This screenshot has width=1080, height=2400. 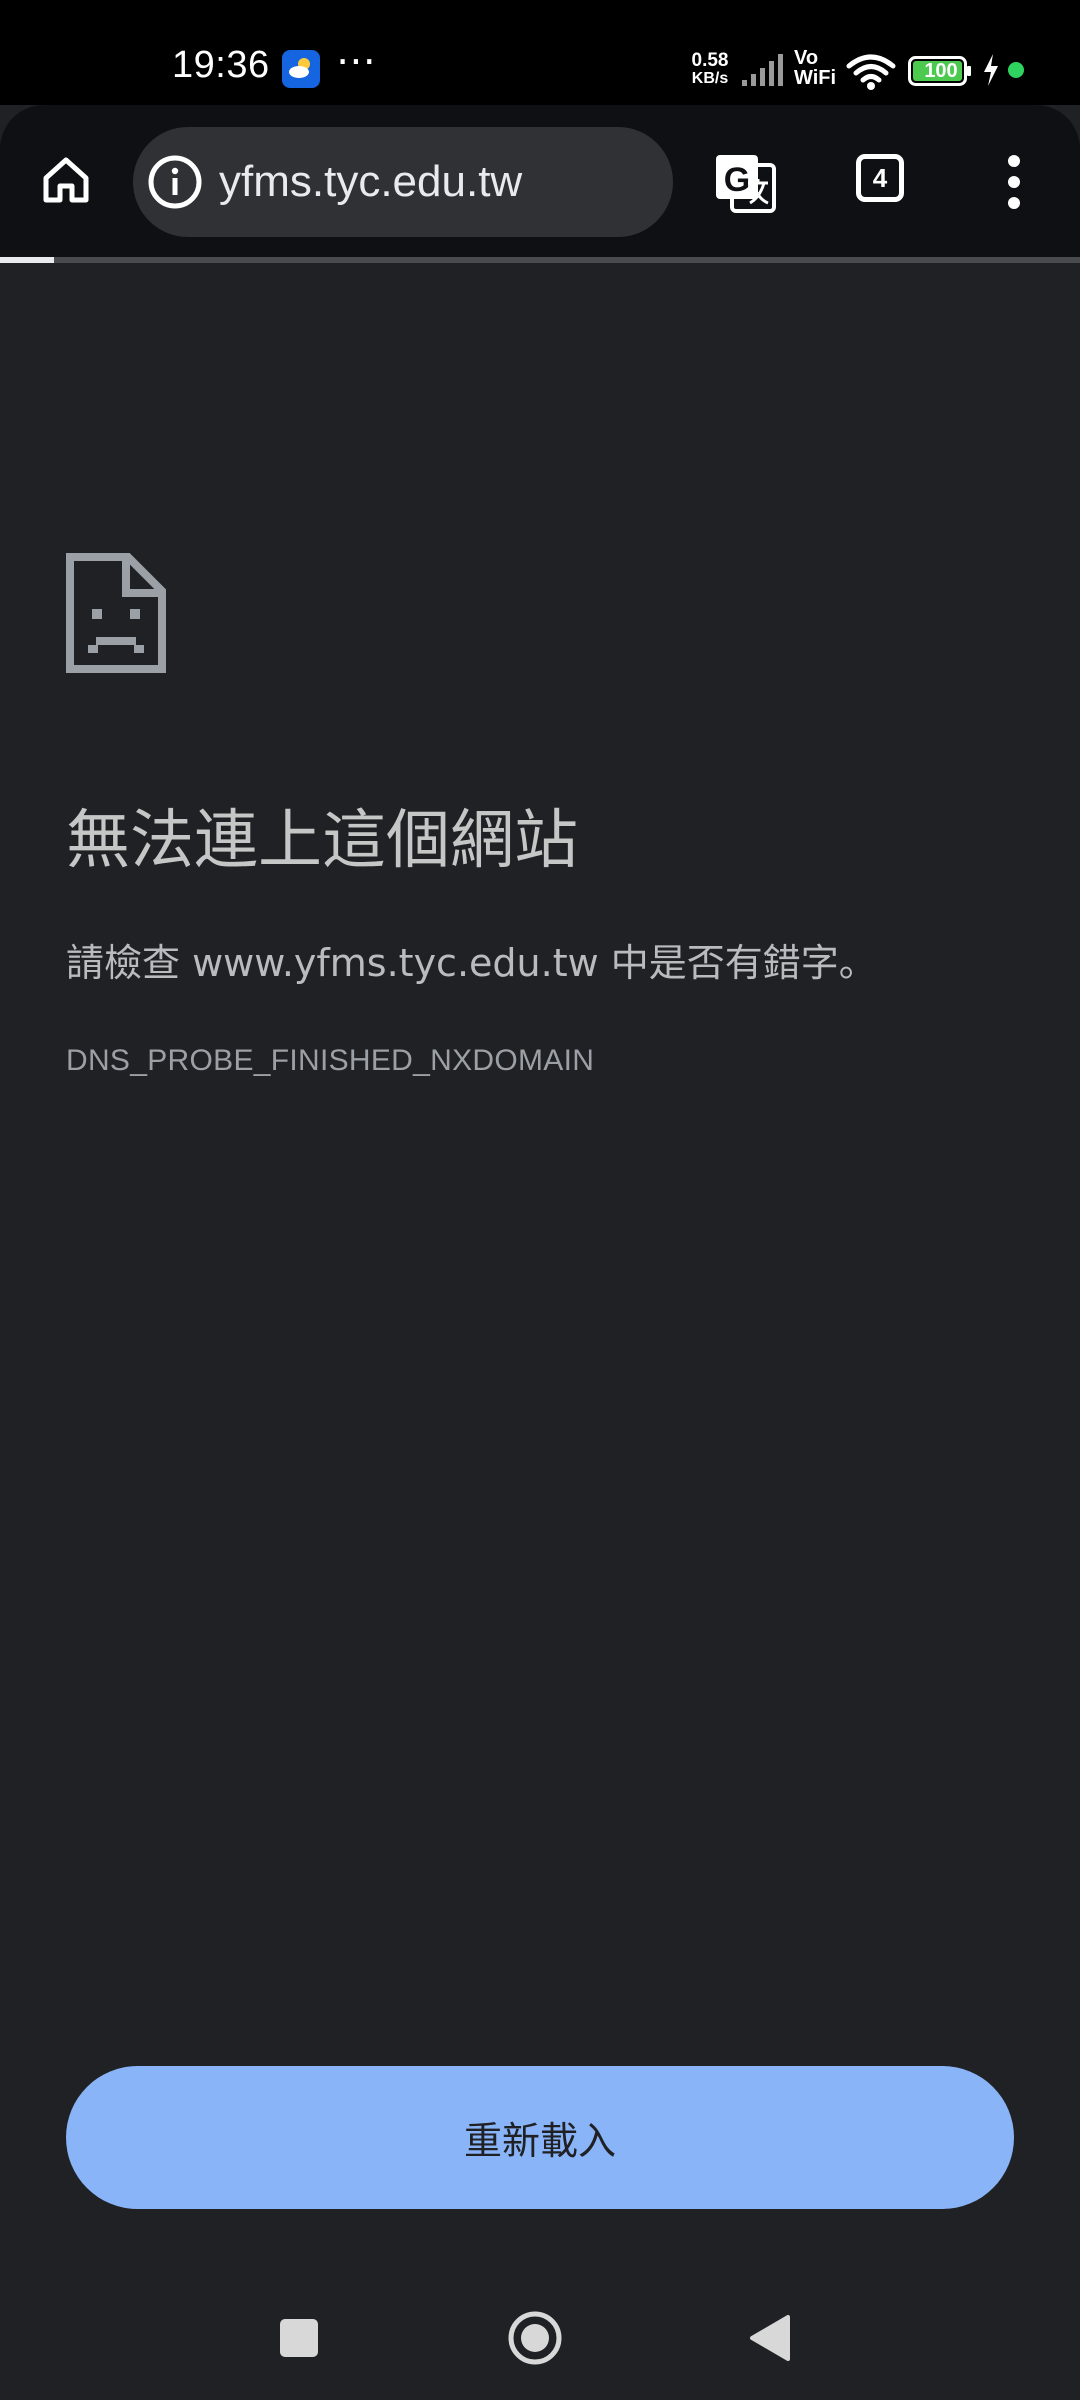 What do you see at coordinates (710, 78) in the screenshot?
I see `network-speed-unit: KB/s` at bounding box center [710, 78].